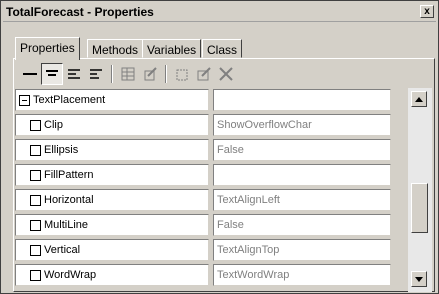  Describe the element at coordinates (96, 74) in the screenshot. I see `align-left-alt-icon` at that location.